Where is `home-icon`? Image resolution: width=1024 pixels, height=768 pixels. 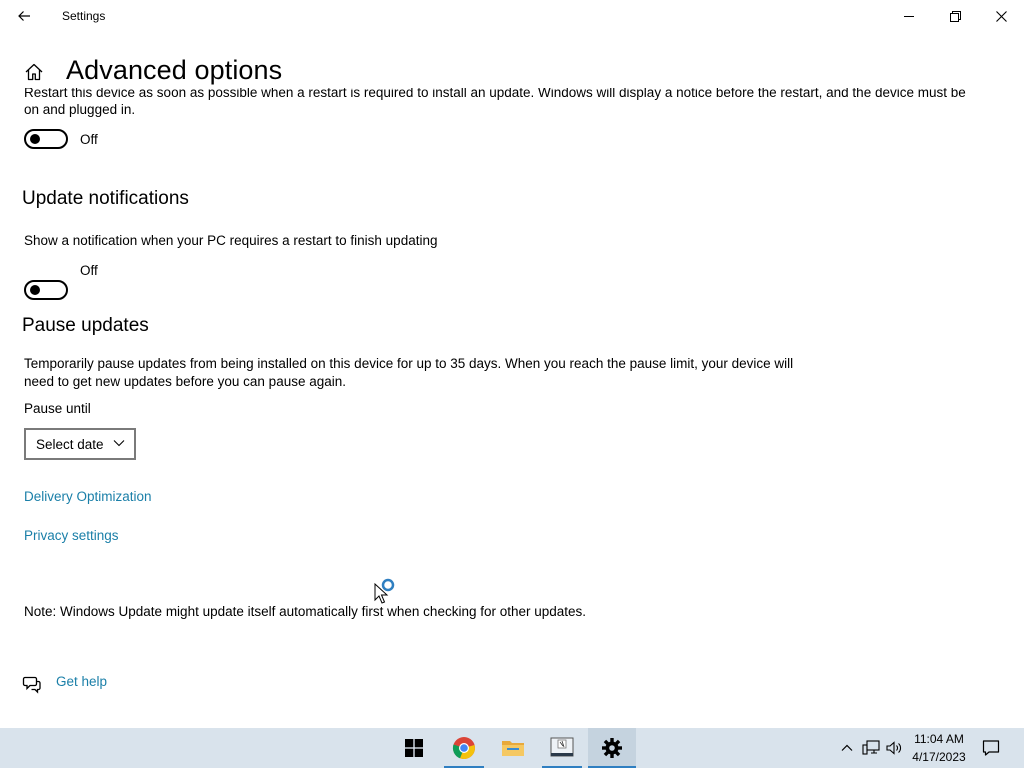 home-icon is located at coordinates (34, 72).